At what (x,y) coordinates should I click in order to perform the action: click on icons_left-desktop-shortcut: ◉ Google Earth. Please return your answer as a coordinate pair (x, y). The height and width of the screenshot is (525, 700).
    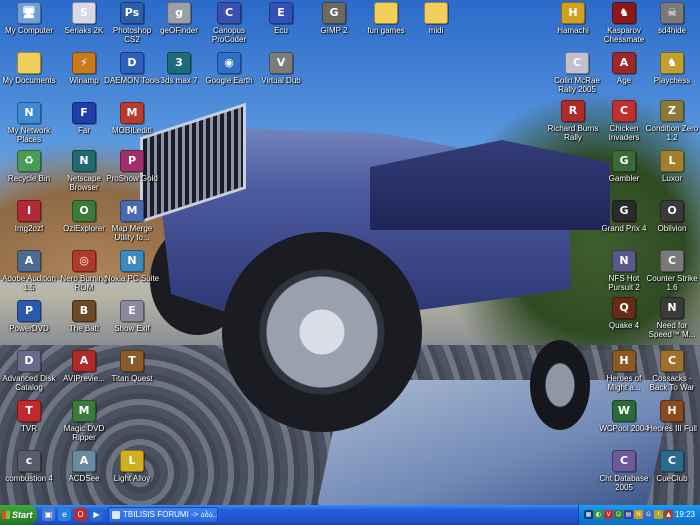
    Looking at the image, I should click on (229, 68).